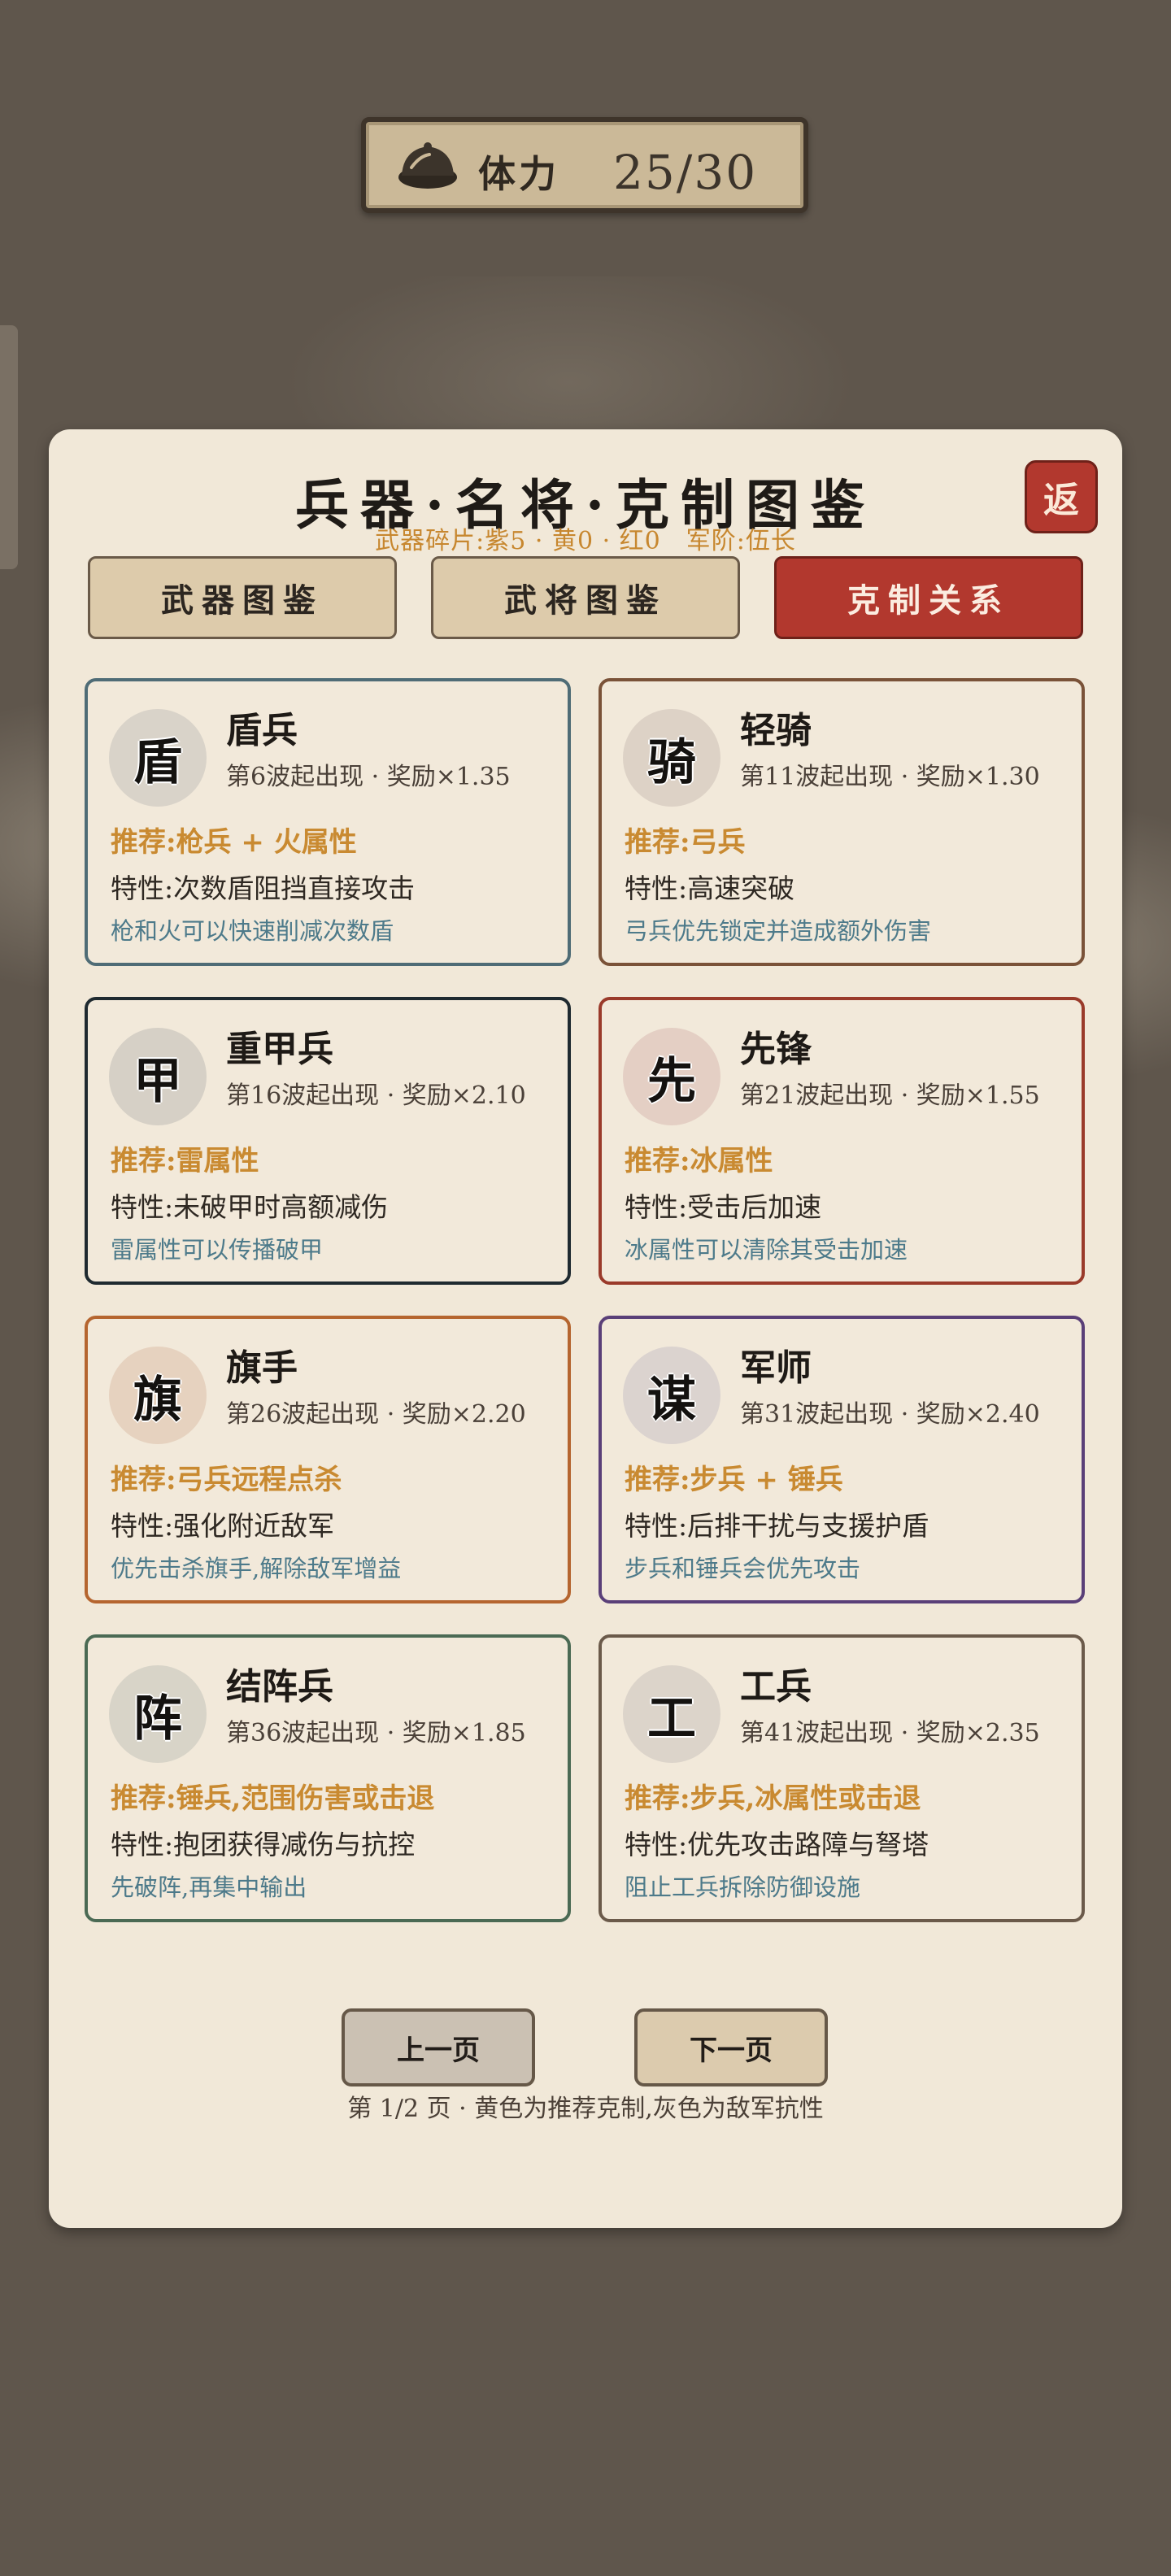 The image size is (1171, 2576). What do you see at coordinates (158, 1076) in the screenshot?
I see `enemy-glyph: 甲` at bounding box center [158, 1076].